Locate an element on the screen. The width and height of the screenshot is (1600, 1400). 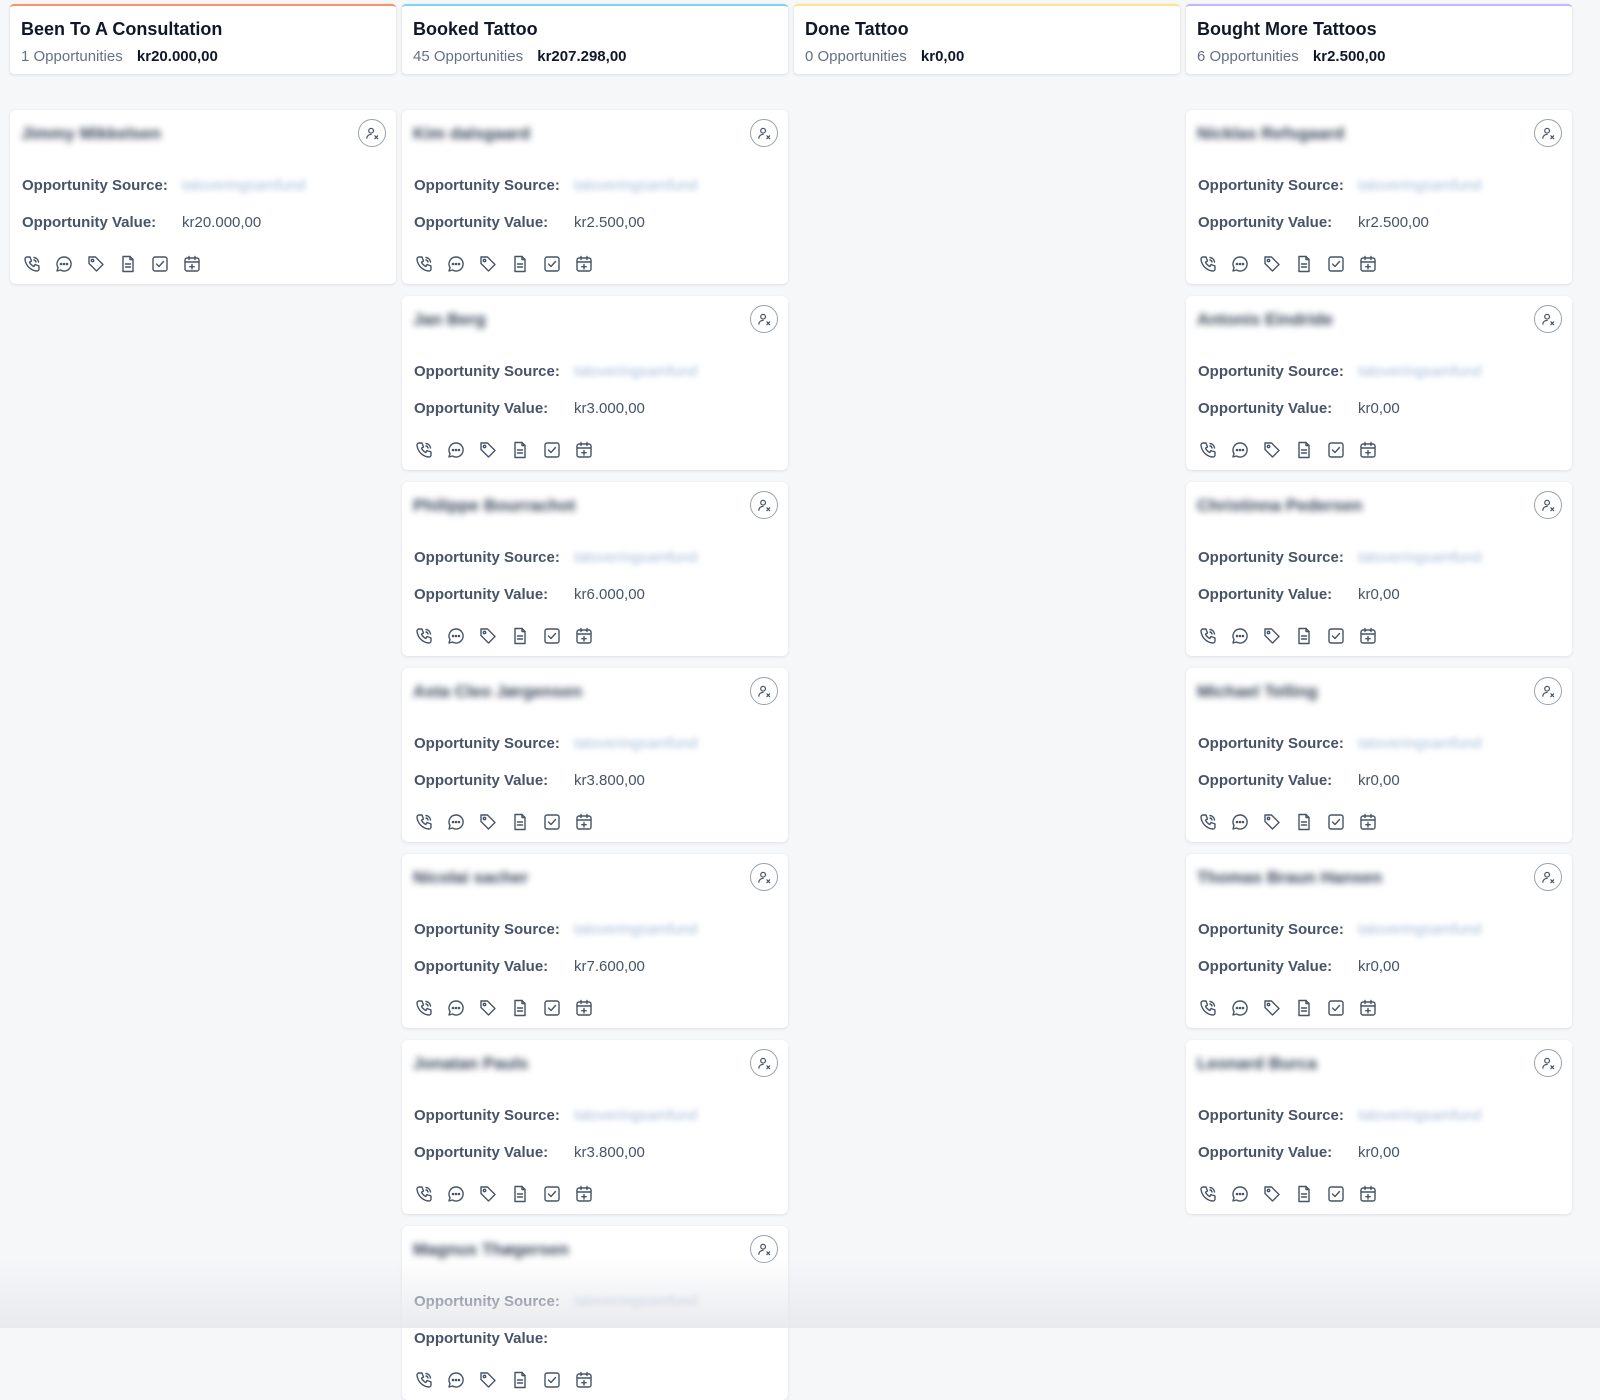
contact-name: Nicolai sacher is located at coordinates (470, 878).